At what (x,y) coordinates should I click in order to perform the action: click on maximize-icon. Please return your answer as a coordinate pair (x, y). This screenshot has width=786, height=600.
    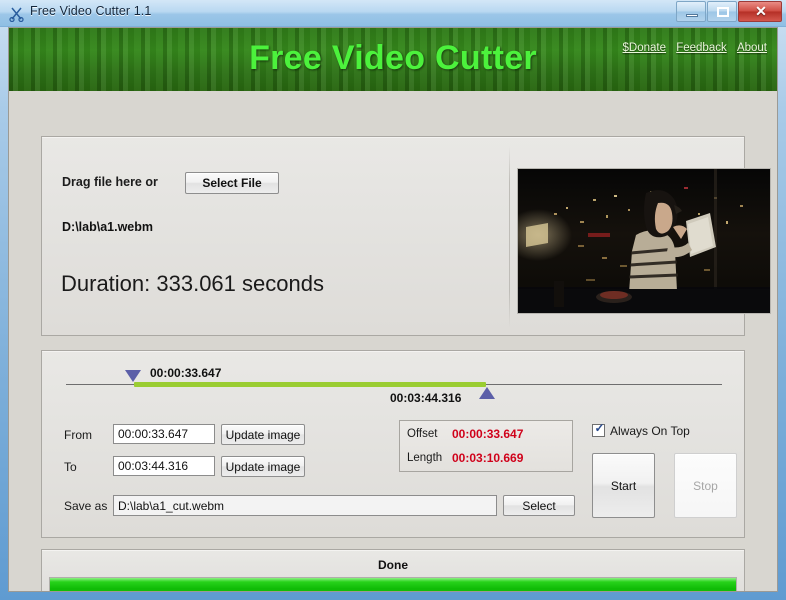
    Looking at the image, I should click on (723, 12).